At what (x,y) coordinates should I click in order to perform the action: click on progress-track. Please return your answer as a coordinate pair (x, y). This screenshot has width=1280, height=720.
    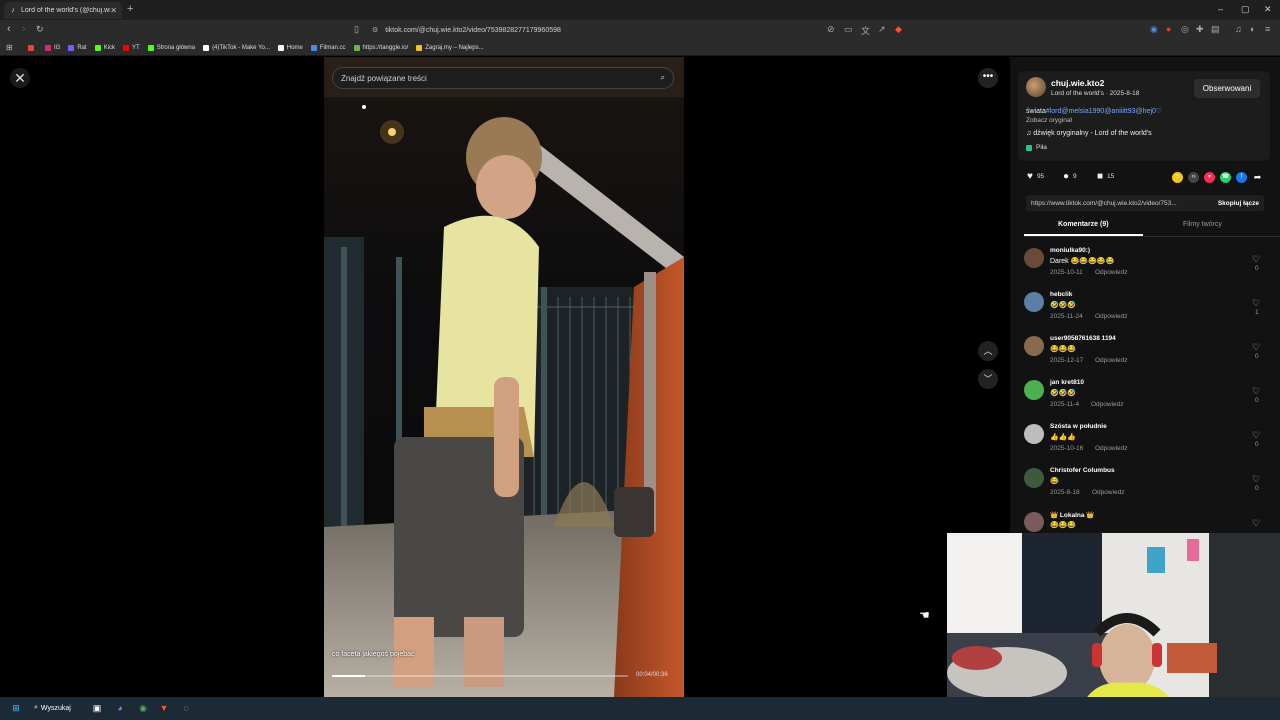
    Looking at the image, I should click on (480, 676).